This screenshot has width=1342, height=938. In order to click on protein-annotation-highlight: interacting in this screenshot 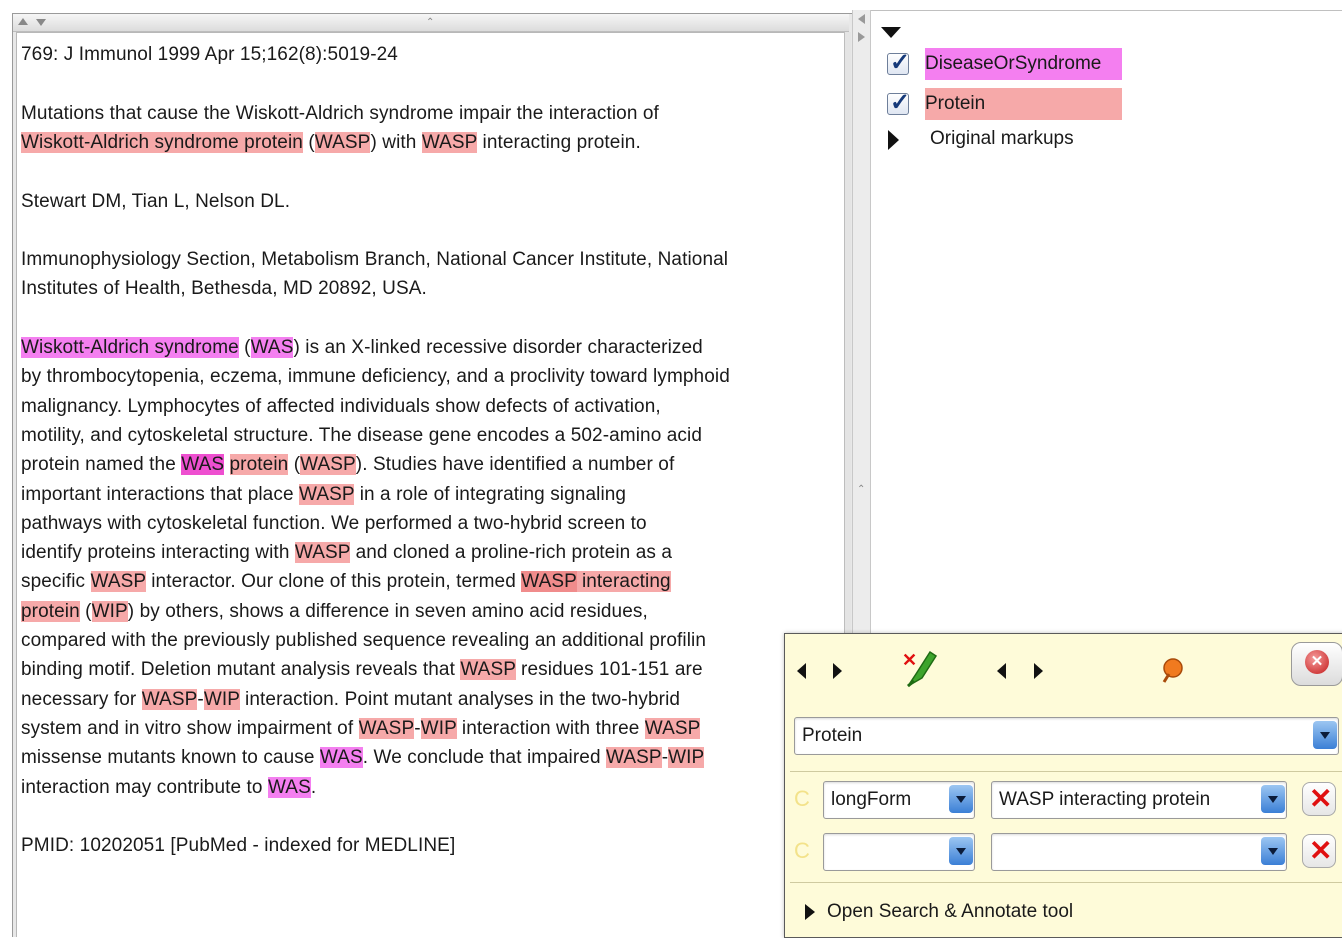, I will do `click(623, 582)`.